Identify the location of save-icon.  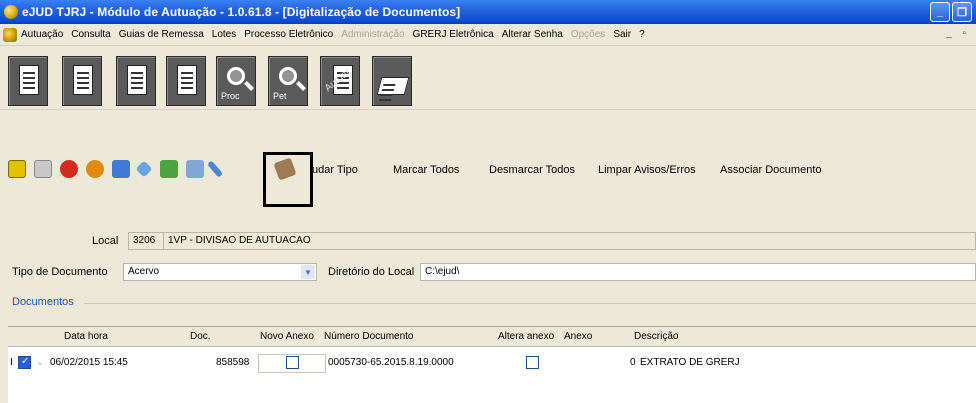
(43, 169).